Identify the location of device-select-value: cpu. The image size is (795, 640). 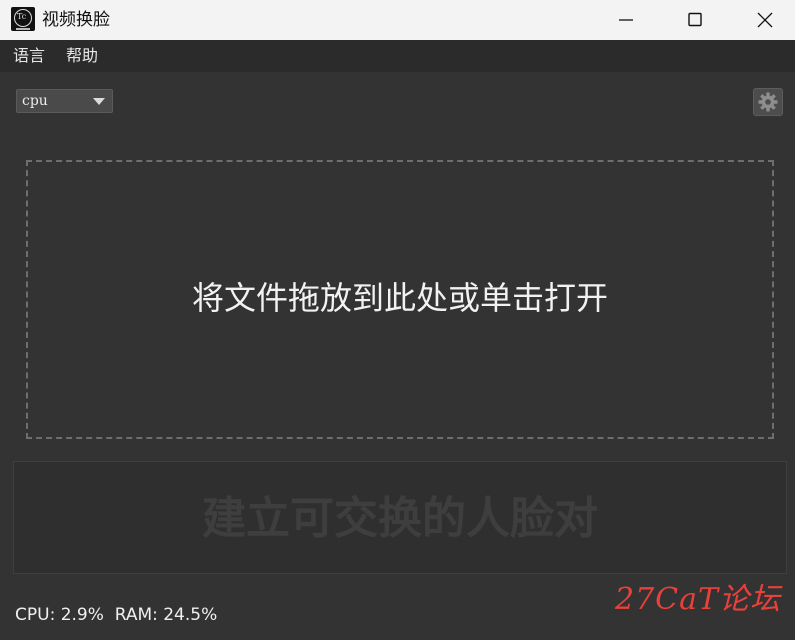
(35, 101).